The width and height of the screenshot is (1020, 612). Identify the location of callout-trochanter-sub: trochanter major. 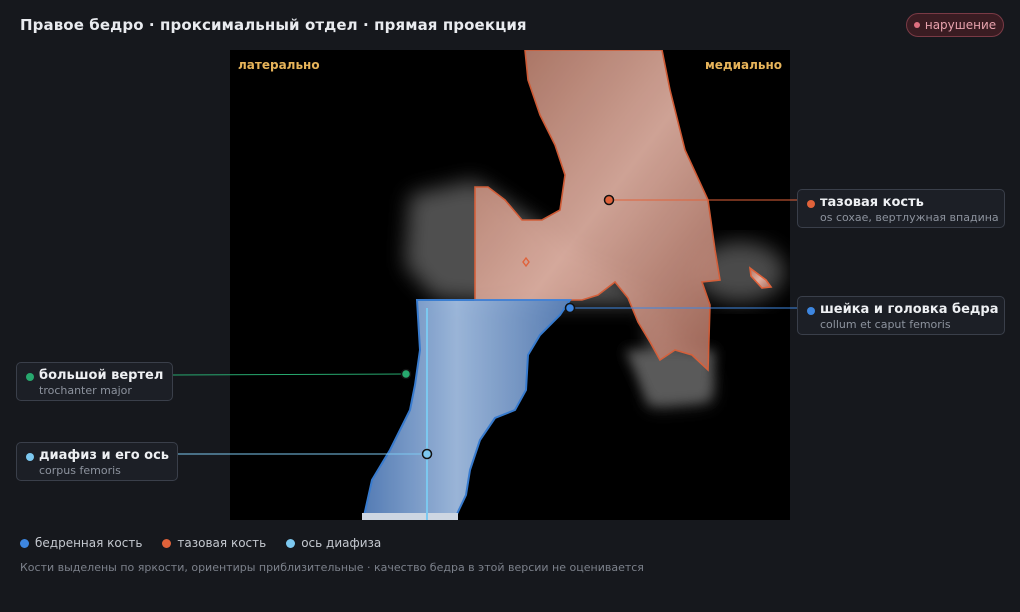
(85, 390).